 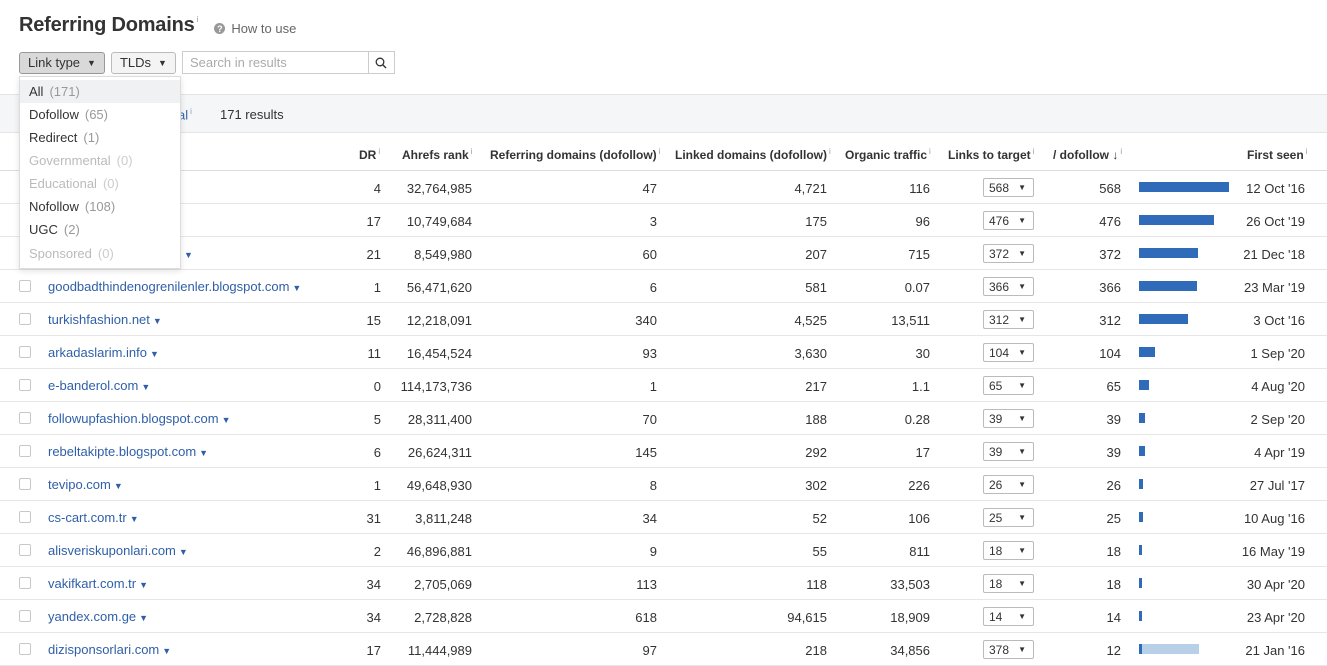 I want to click on info-icon: i, so click(x=930, y=151).